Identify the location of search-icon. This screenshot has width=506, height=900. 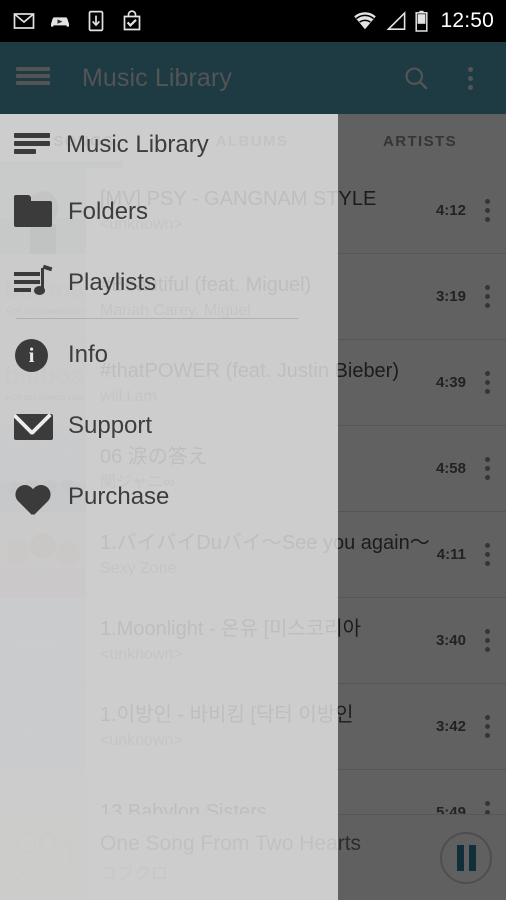
(416, 78).